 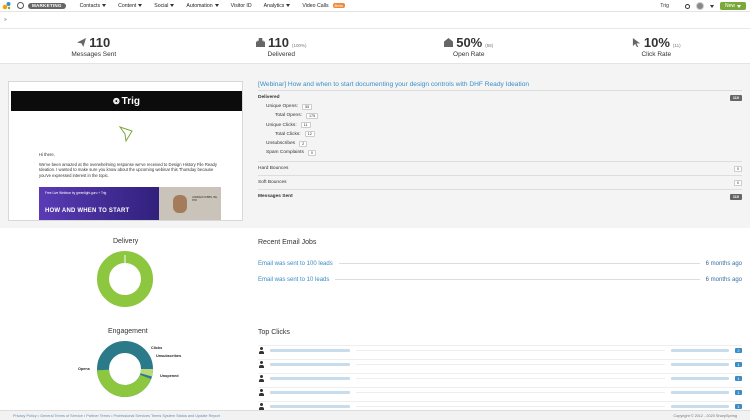 What do you see at coordinates (636, 42) in the screenshot?
I see `cursor-icon` at bounding box center [636, 42].